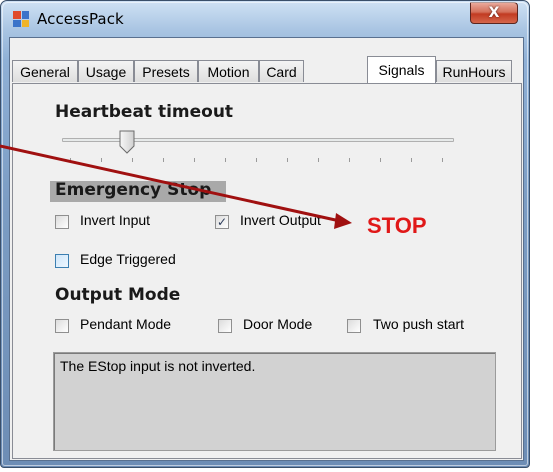 The height and width of the screenshot is (472, 553). I want to click on edge-triggered-checkbox, so click(62, 261).